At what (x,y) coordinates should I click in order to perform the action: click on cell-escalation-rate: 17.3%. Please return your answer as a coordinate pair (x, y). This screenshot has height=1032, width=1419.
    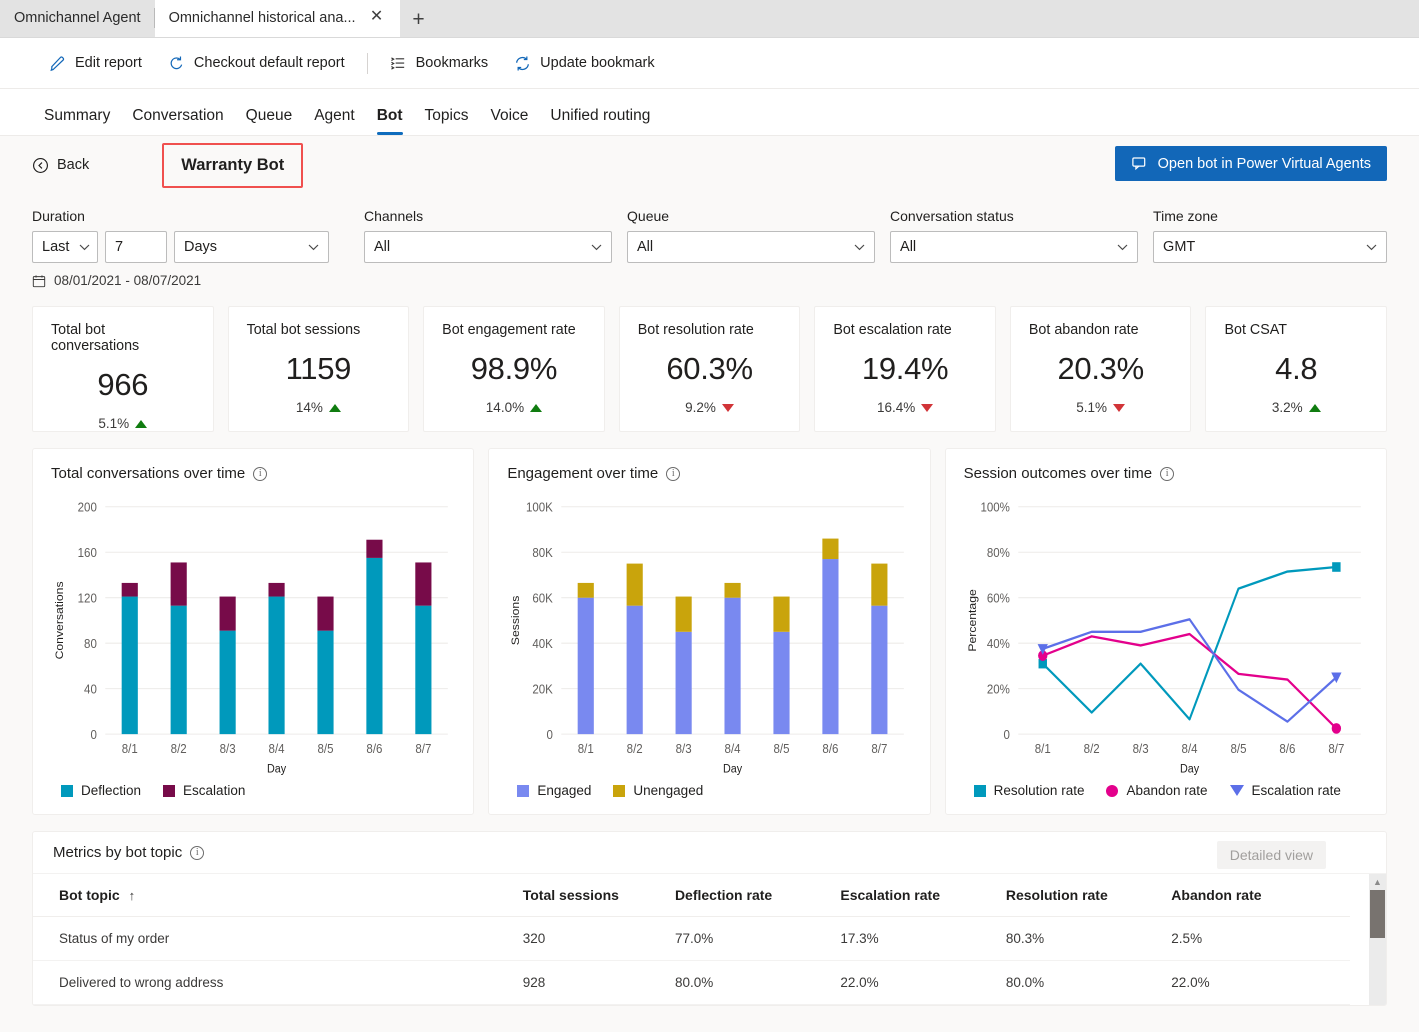
    Looking at the image, I should click on (923, 938).